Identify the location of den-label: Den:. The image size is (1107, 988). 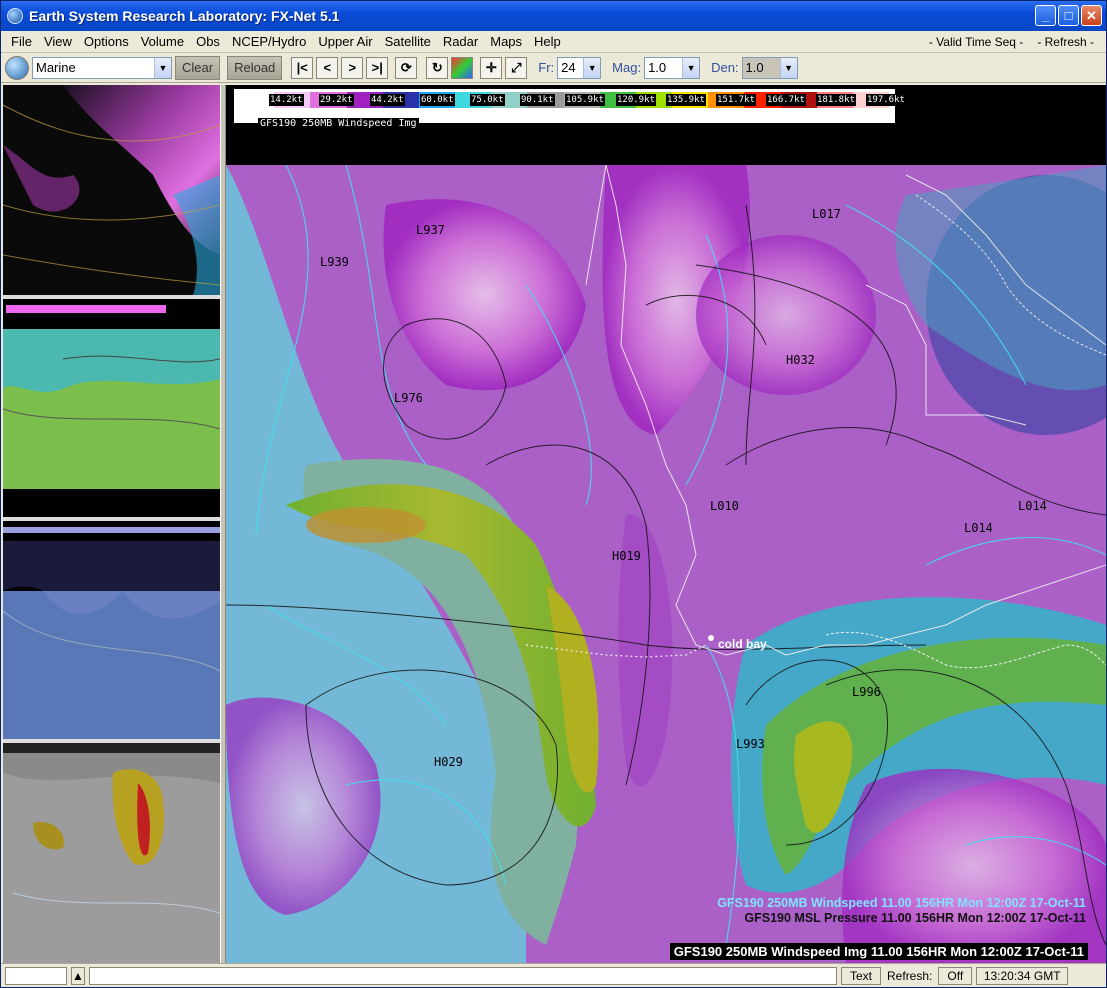
(725, 67).